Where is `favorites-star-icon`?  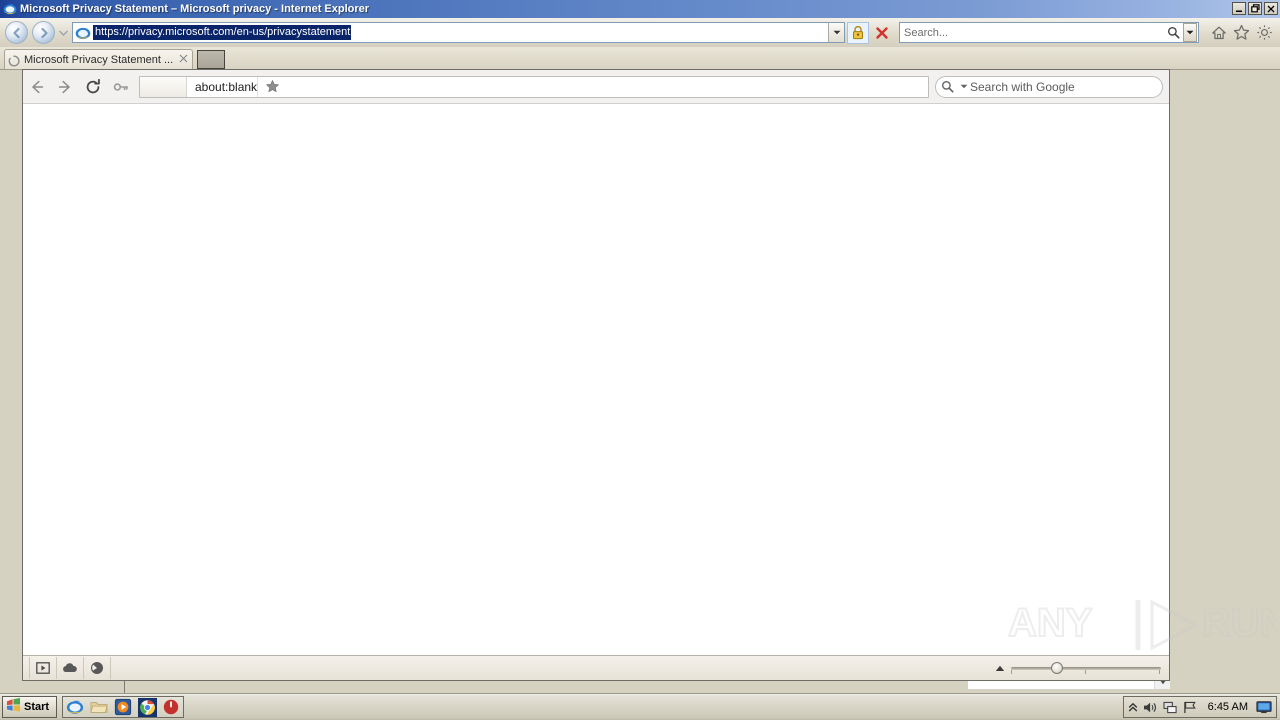 favorites-star-icon is located at coordinates (1241, 32).